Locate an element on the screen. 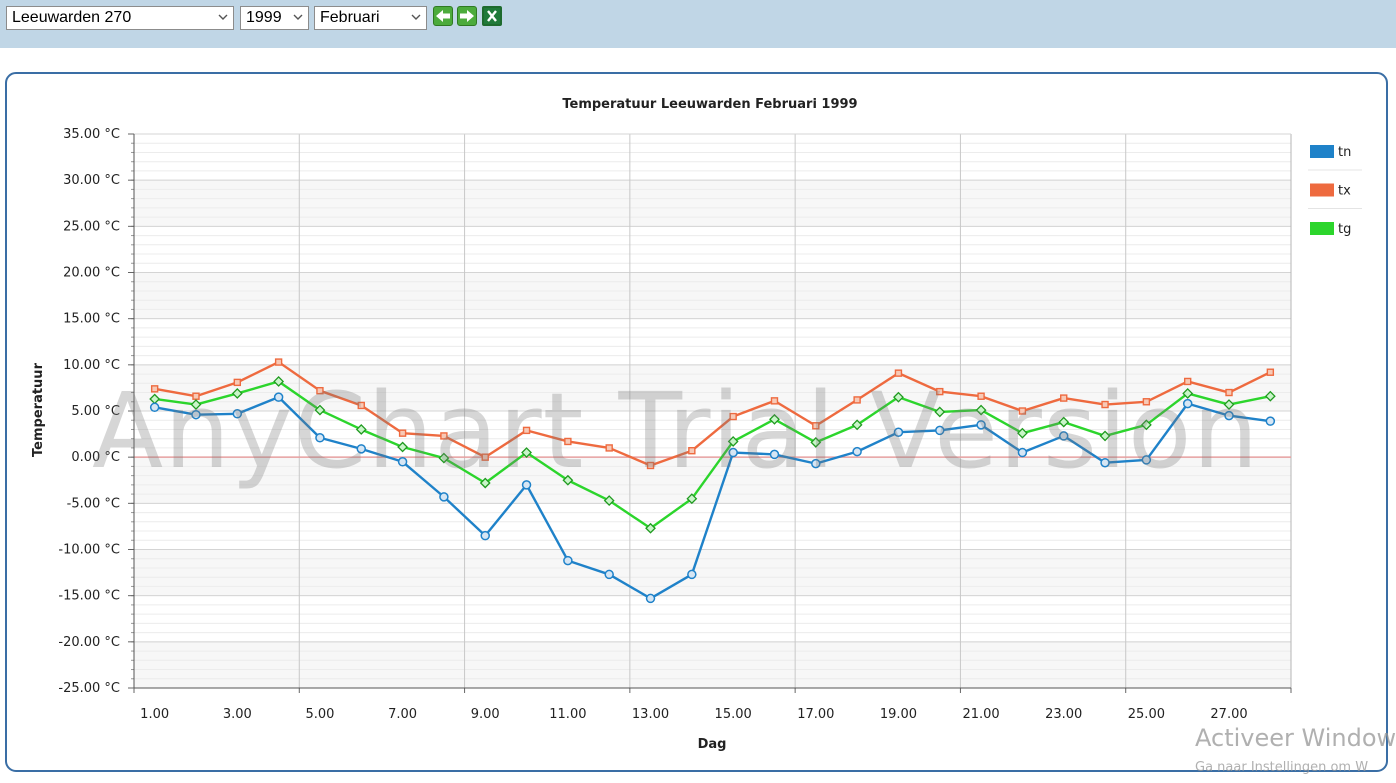 The height and width of the screenshot is (783, 1396). legend-label-tg: tg is located at coordinates (1344, 229).